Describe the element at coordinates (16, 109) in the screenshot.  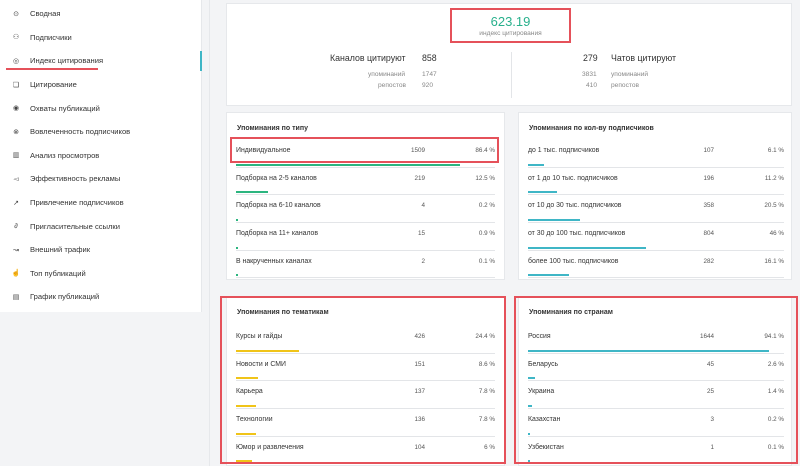
I see `eye-icon: ◉` at that location.